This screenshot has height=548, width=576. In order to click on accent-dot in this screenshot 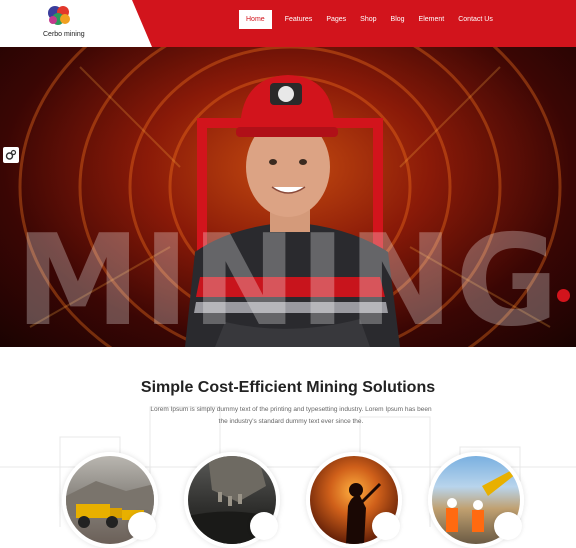, I will do `click(563, 295)`.